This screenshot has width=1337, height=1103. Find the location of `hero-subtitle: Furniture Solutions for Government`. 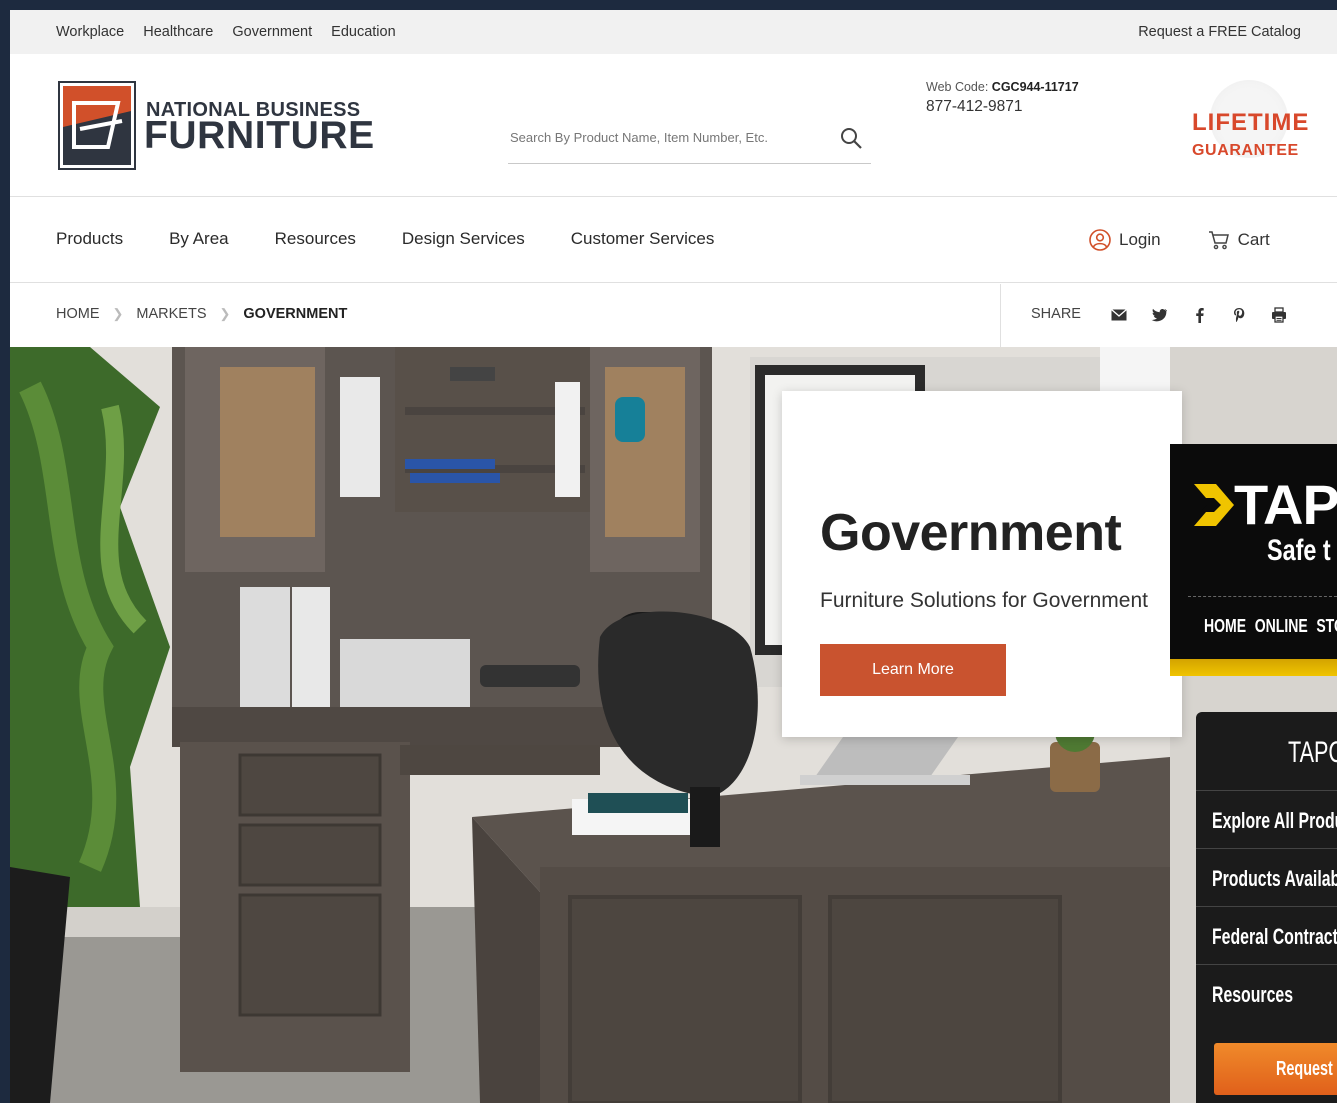

hero-subtitle: Furniture Solutions for Government is located at coordinates (984, 600).